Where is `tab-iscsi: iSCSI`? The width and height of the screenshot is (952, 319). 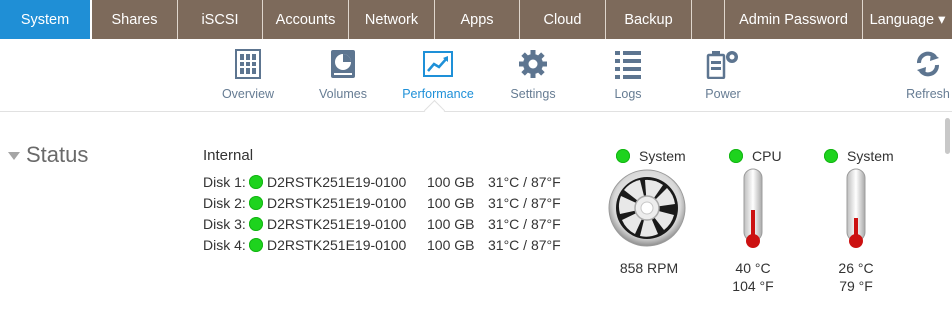
tab-iscsi: iSCSI is located at coordinates (220, 19).